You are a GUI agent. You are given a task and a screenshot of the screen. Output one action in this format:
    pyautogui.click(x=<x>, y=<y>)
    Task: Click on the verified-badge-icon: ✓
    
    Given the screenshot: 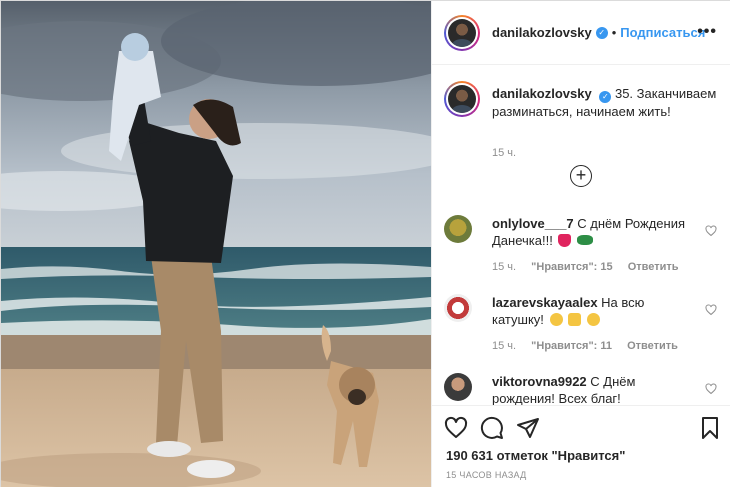 What is the action you would take?
    pyautogui.click(x=601, y=32)
    